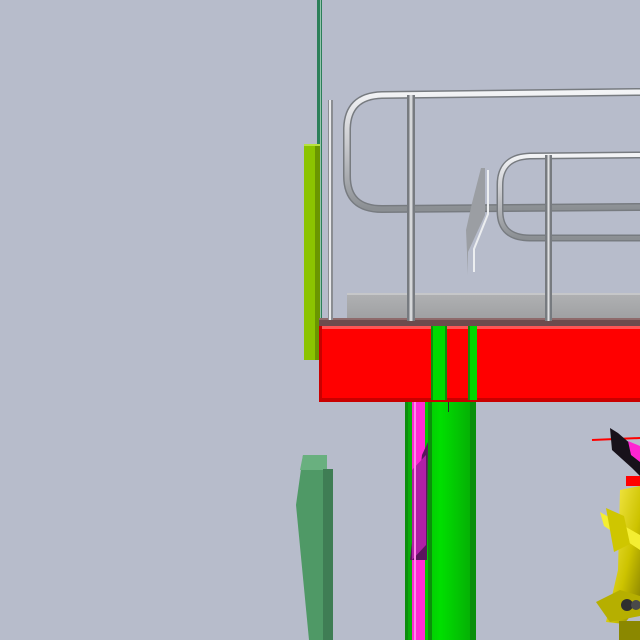 This screenshot has height=640, width=640. What do you see at coordinates (479, 364) in the screenshot?
I see `red-main-beam` at bounding box center [479, 364].